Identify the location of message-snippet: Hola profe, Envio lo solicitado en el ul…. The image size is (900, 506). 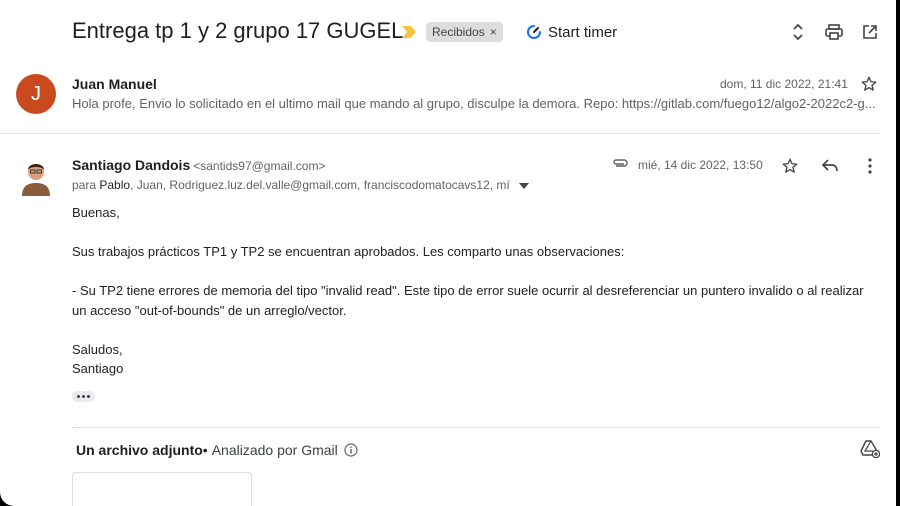
(476, 103).